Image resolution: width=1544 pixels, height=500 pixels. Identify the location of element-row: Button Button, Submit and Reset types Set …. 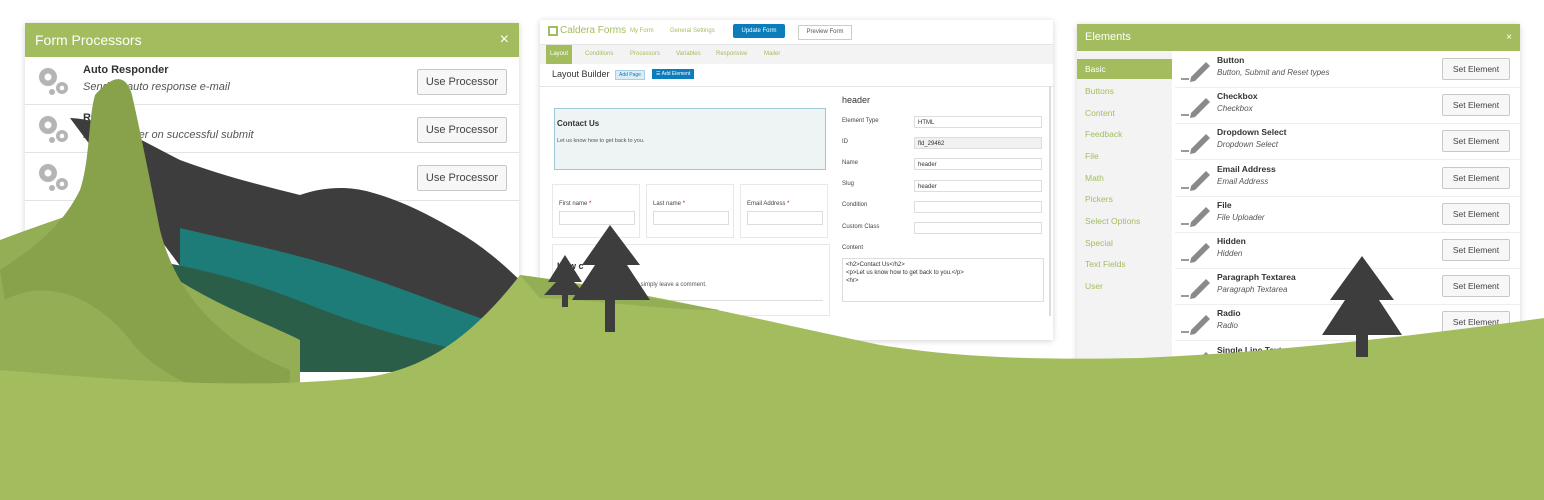
(1347, 69).